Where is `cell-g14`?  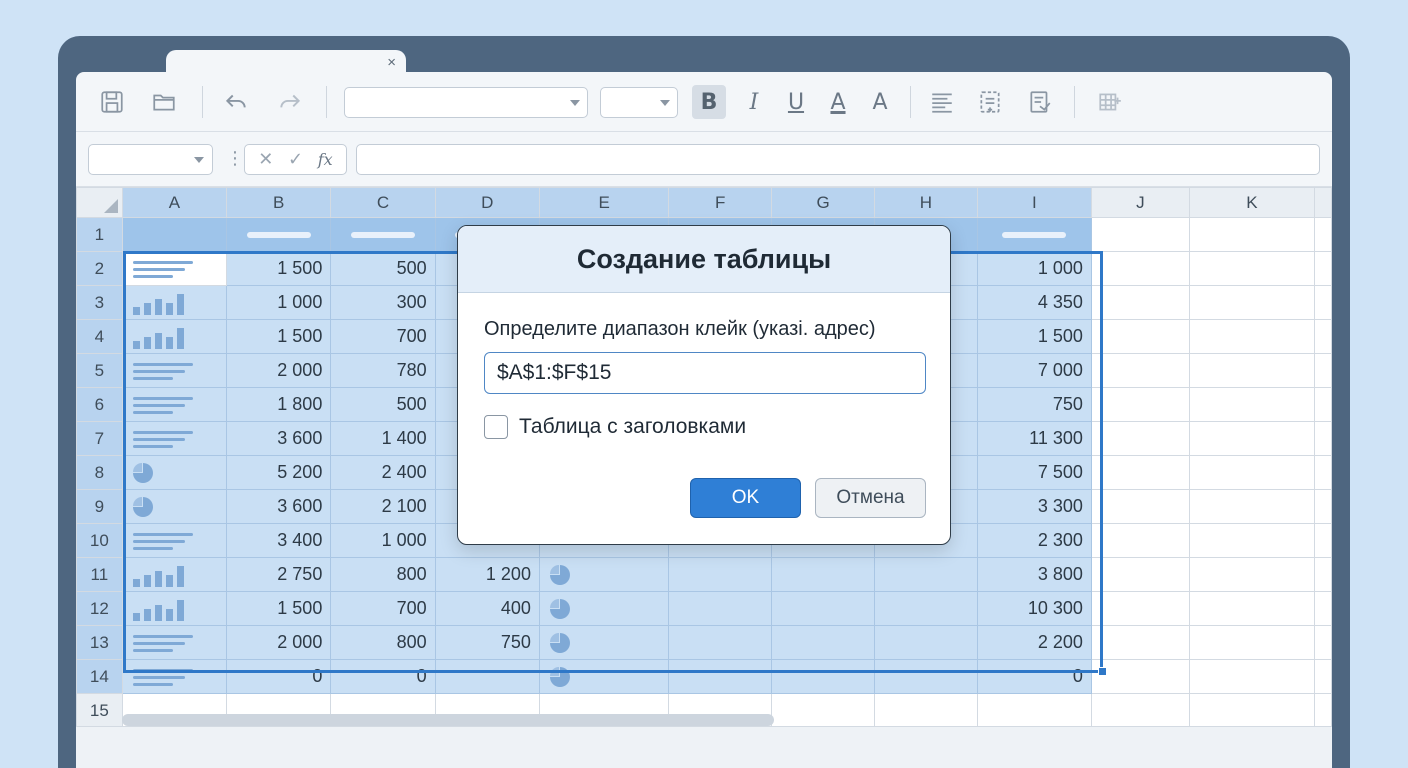
cell-g14 is located at coordinates (823, 676).